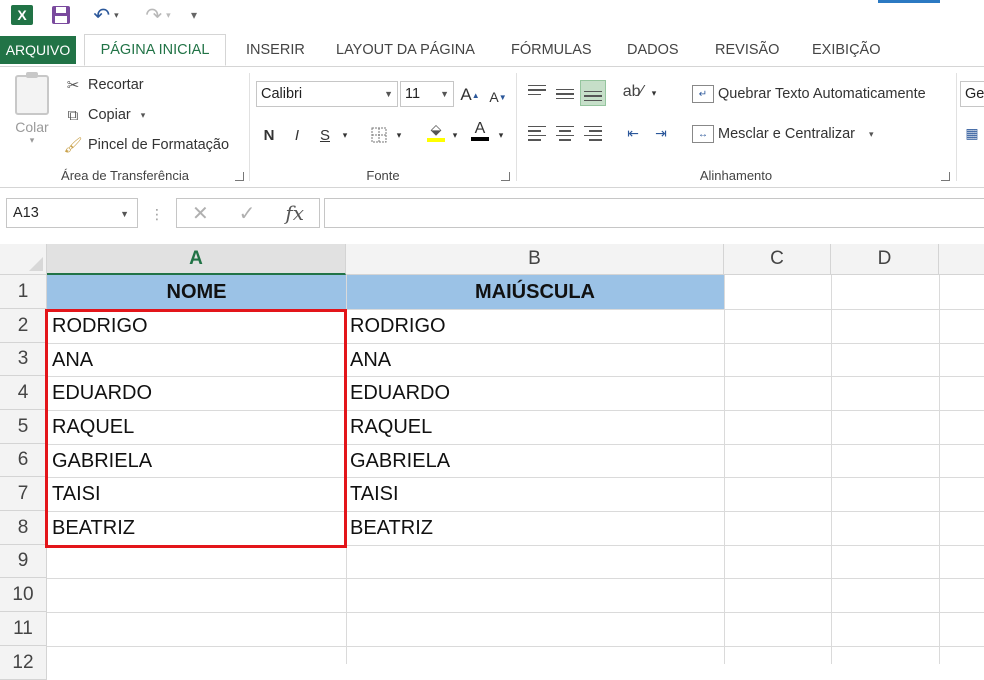 The width and height of the screenshot is (984, 680). What do you see at coordinates (633, 92) in the screenshot?
I see `orientation-icon: ab⁄` at bounding box center [633, 92].